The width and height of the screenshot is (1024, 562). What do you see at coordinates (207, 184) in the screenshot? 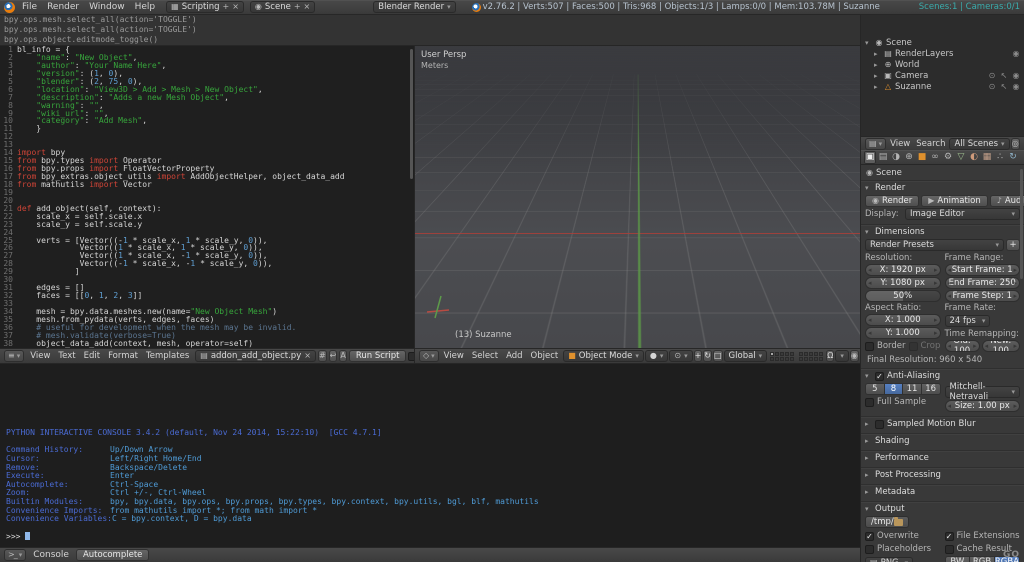
I see `code-line: 18 from mathutils import Vector` at bounding box center [207, 184].